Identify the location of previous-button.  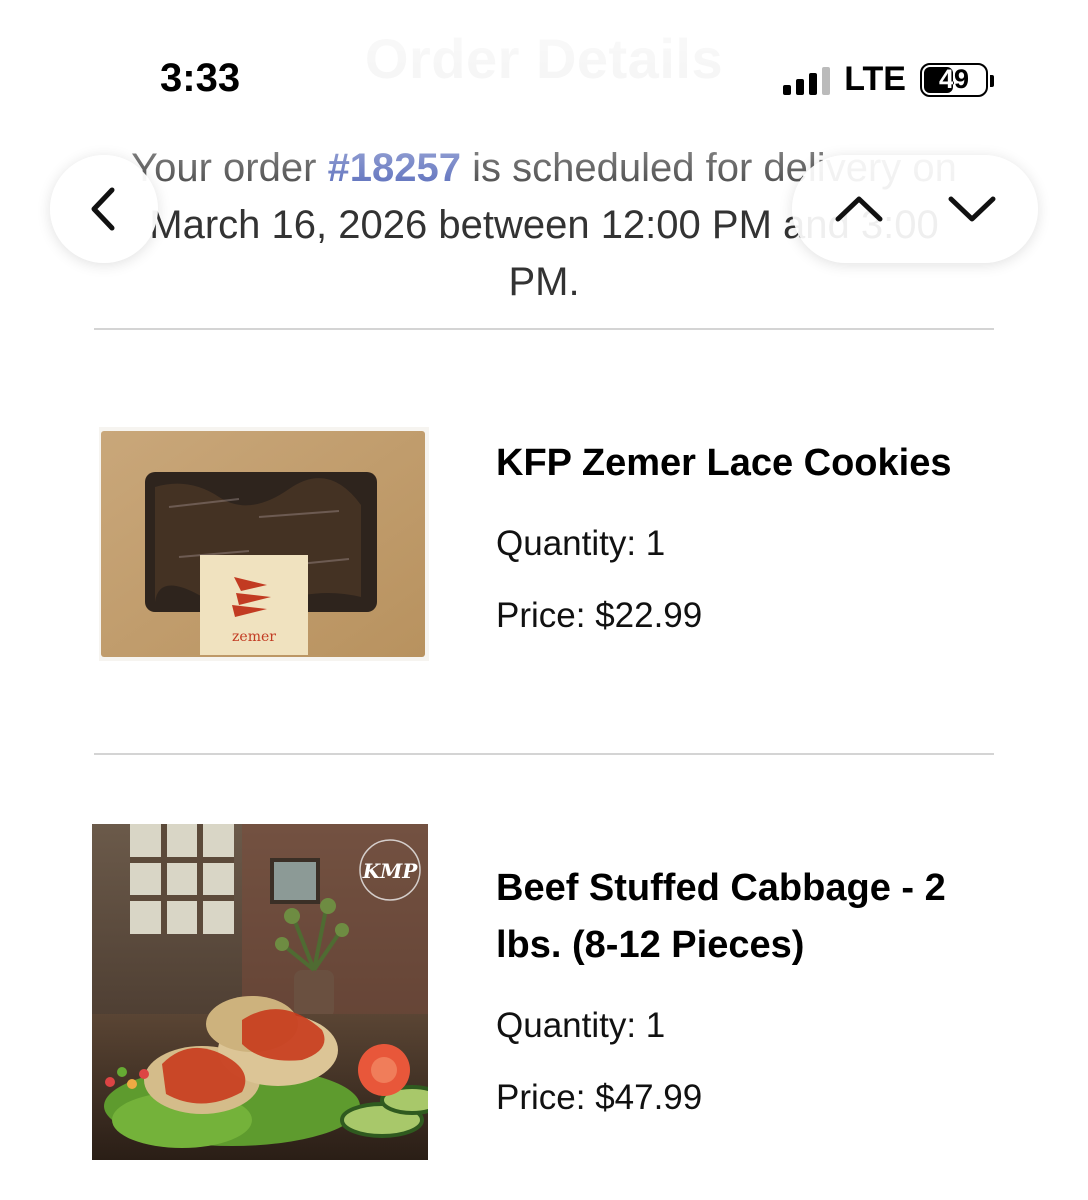
(859, 209).